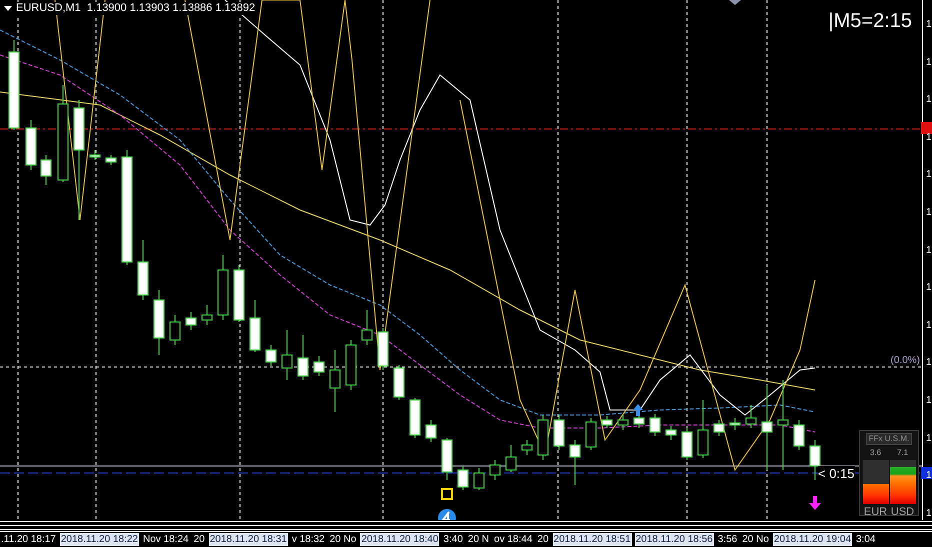  Describe the element at coordinates (905, 361) in the screenshot. I see `fibonacci-label: (0.0%)` at that location.